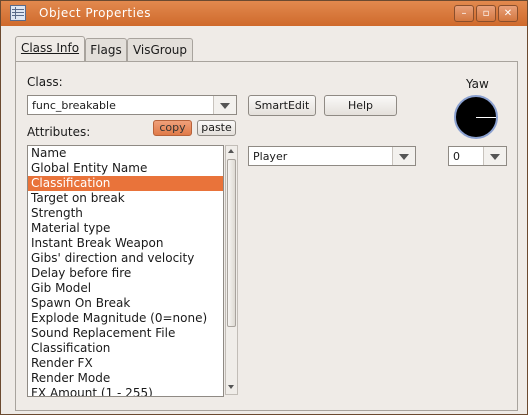 This screenshot has width=528, height=415. What do you see at coordinates (125, 391) in the screenshot?
I see `list-item: FX Amount (1 - 255)` at bounding box center [125, 391].